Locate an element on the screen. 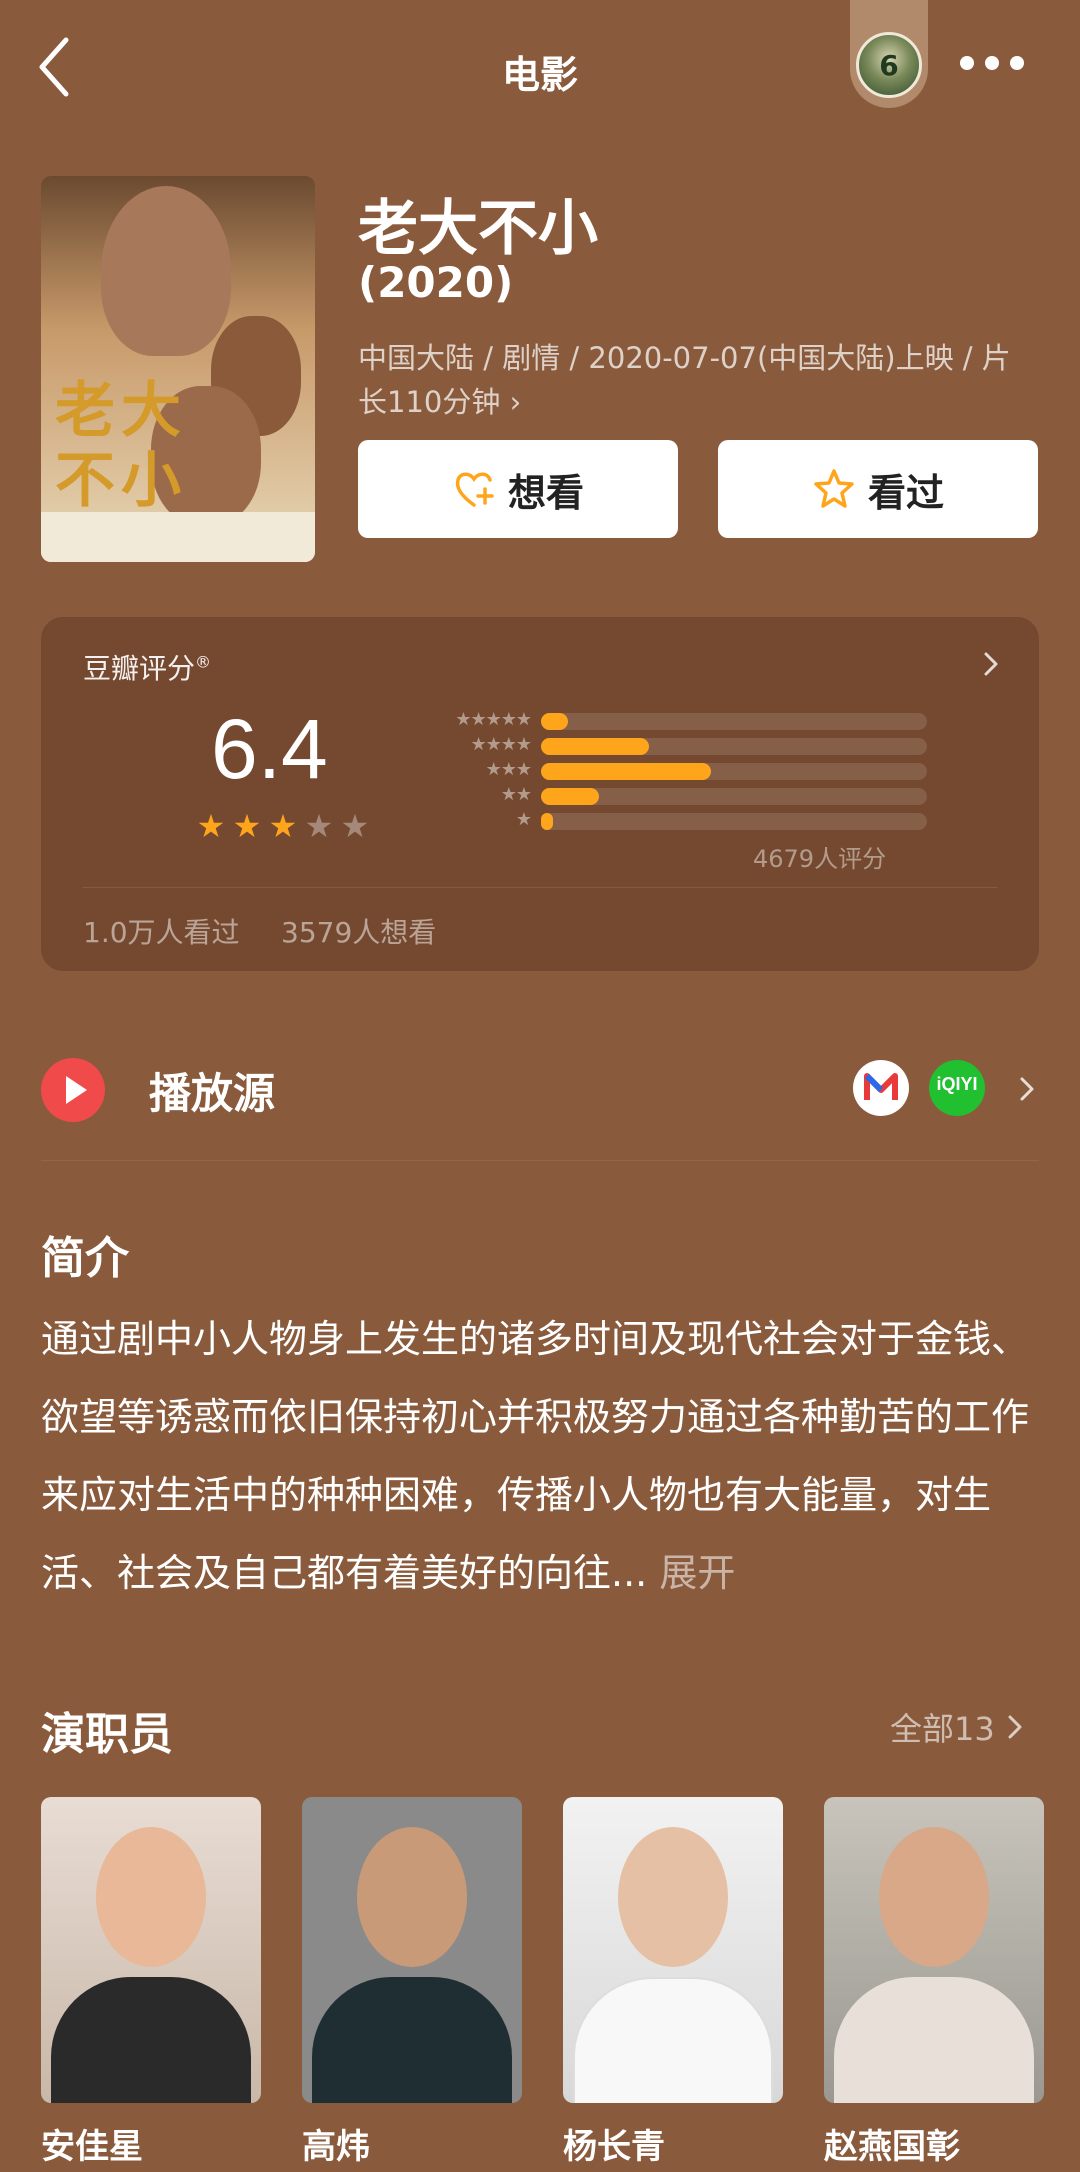 The width and height of the screenshot is (1080, 2172). distribution-stars: ★★★ is located at coordinates (508, 769).